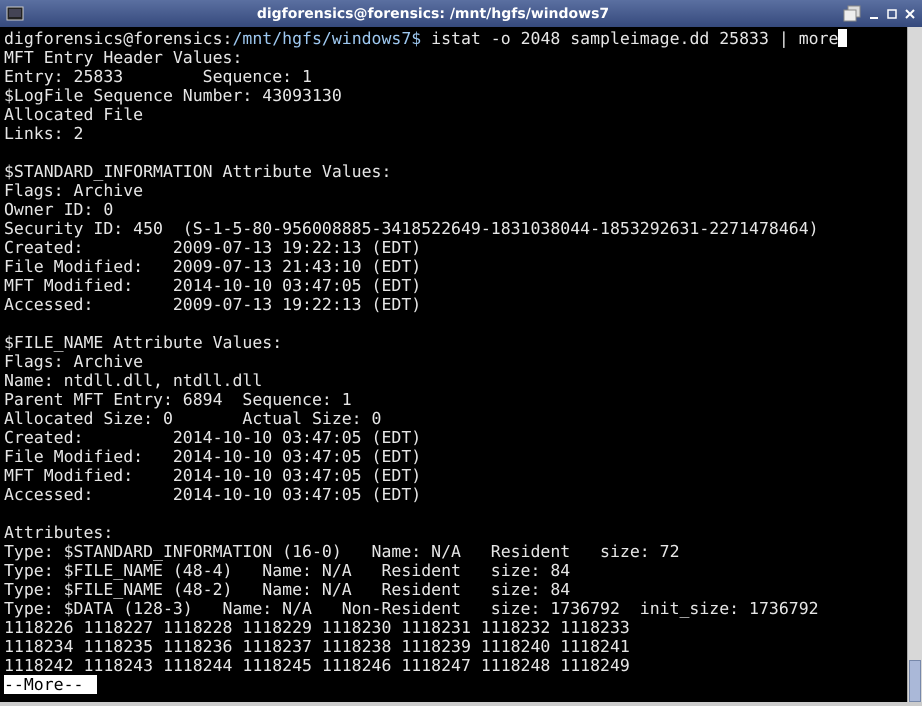 This screenshot has height=706, width=922. What do you see at coordinates (213, 266) in the screenshot?
I see `output-line: File Modified: 2009-07-13 21:43:10 (EDT)` at bounding box center [213, 266].